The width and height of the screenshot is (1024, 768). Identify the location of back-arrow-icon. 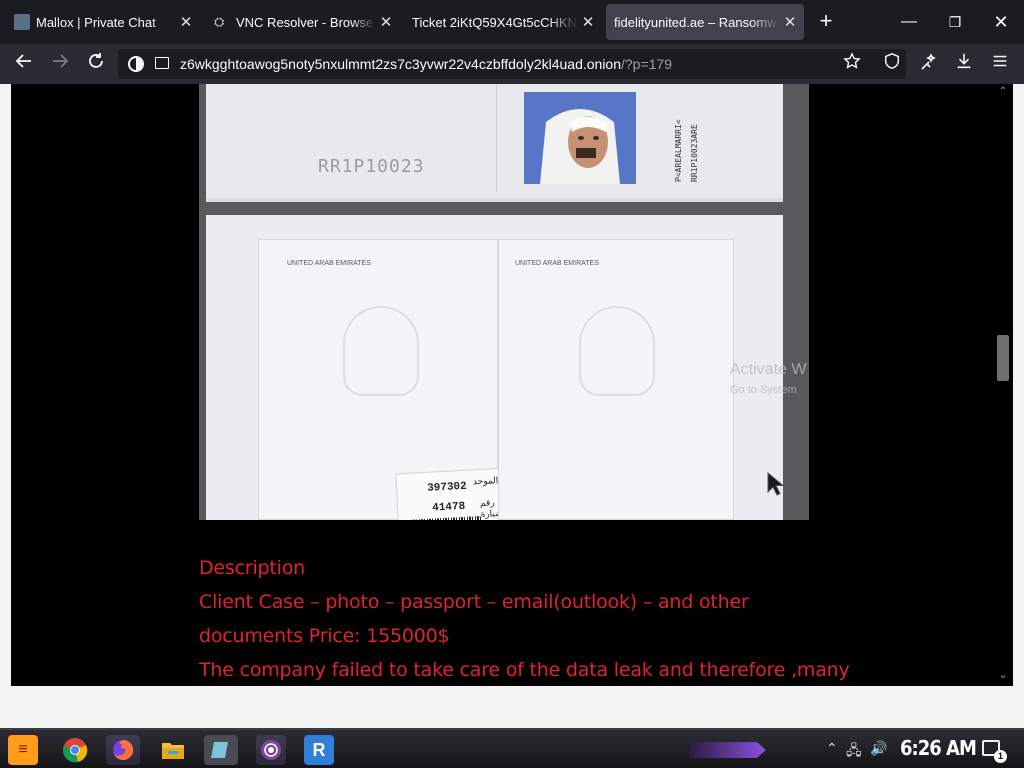
(23, 61).